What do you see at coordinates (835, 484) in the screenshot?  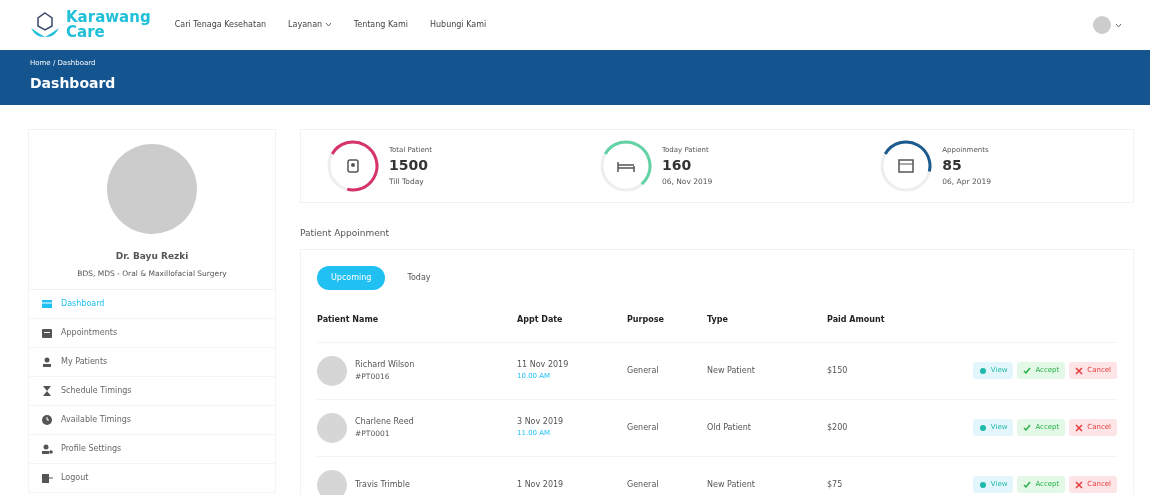 I see `table-cell-text: $75` at bounding box center [835, 484].